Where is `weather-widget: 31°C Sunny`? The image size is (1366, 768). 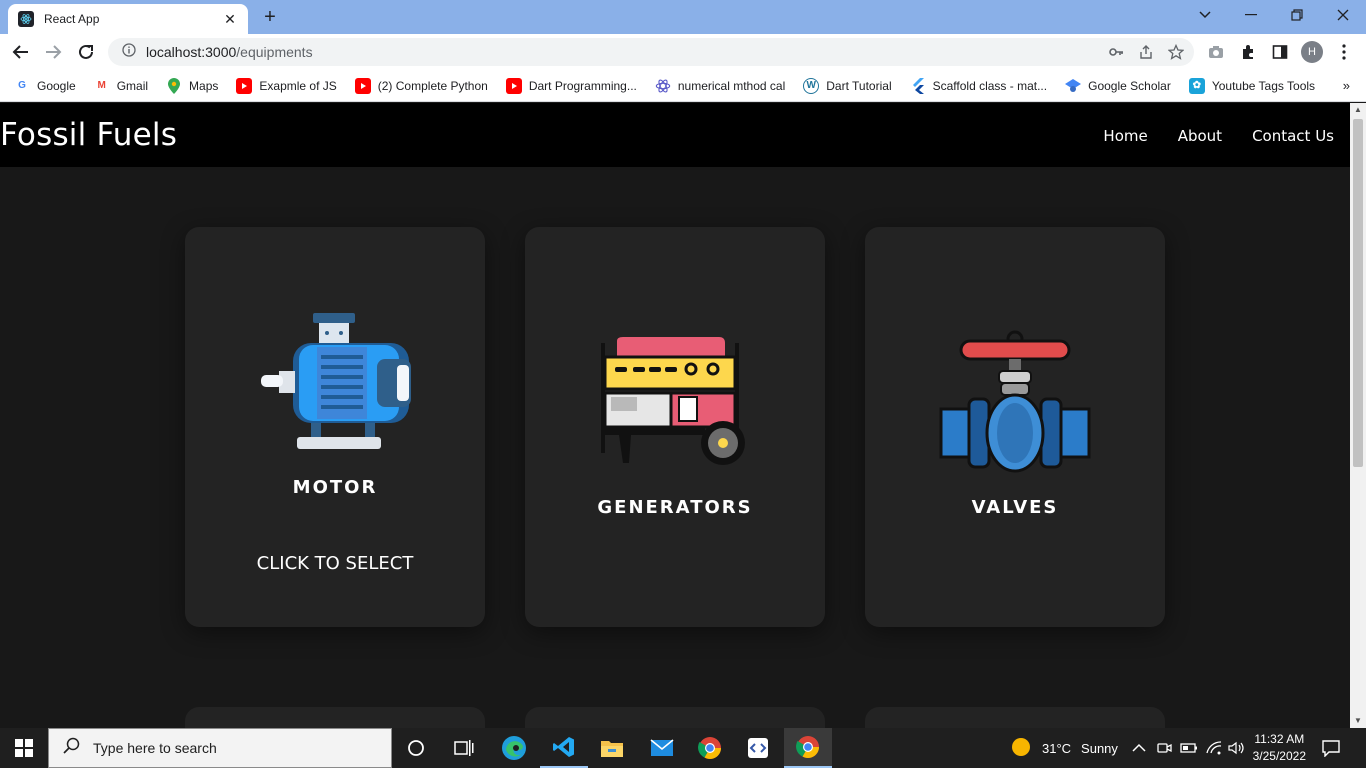
weather-widget: 31°C Sunny is located at coordinates (1064, 748).